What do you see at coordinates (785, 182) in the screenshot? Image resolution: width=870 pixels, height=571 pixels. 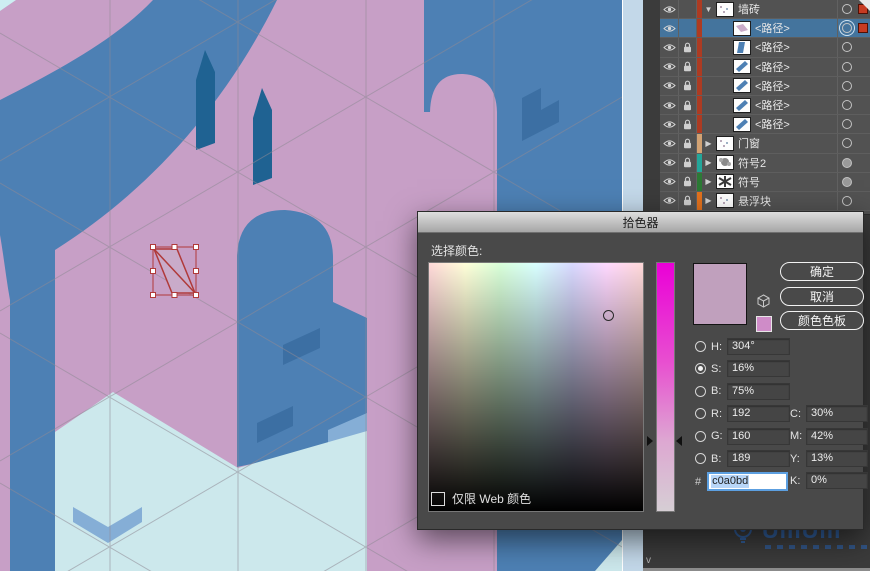 I see `layer-name: 符号` at bounding box center [785, 182].